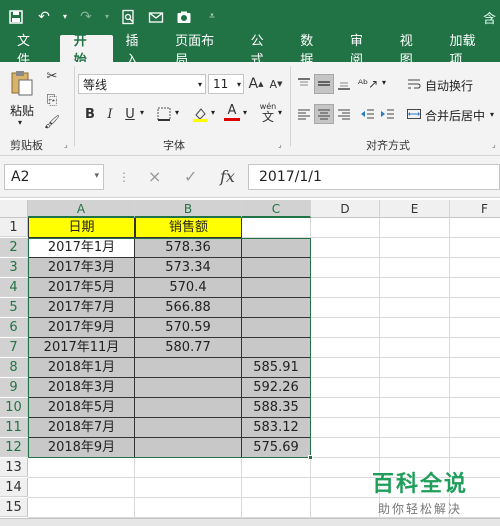 This screenshot has width=500, height=526. I want to click on undo-icon: ↶, so click(44, 17).